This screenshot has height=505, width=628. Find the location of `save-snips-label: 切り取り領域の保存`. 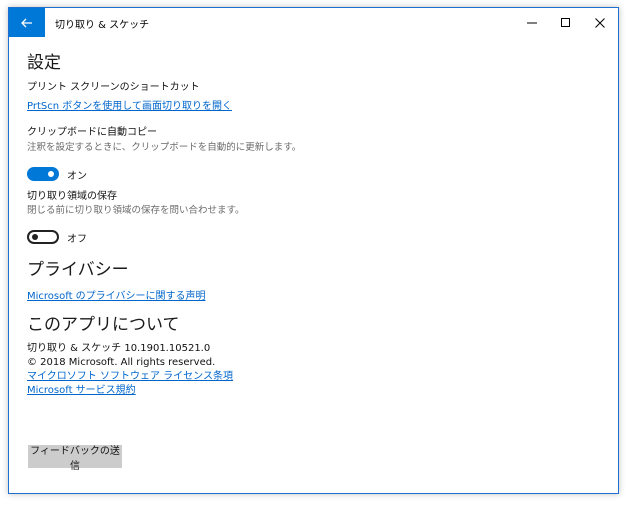

save-snips-label: 切り取り領域の保存 is located at coordinates (72, 196).